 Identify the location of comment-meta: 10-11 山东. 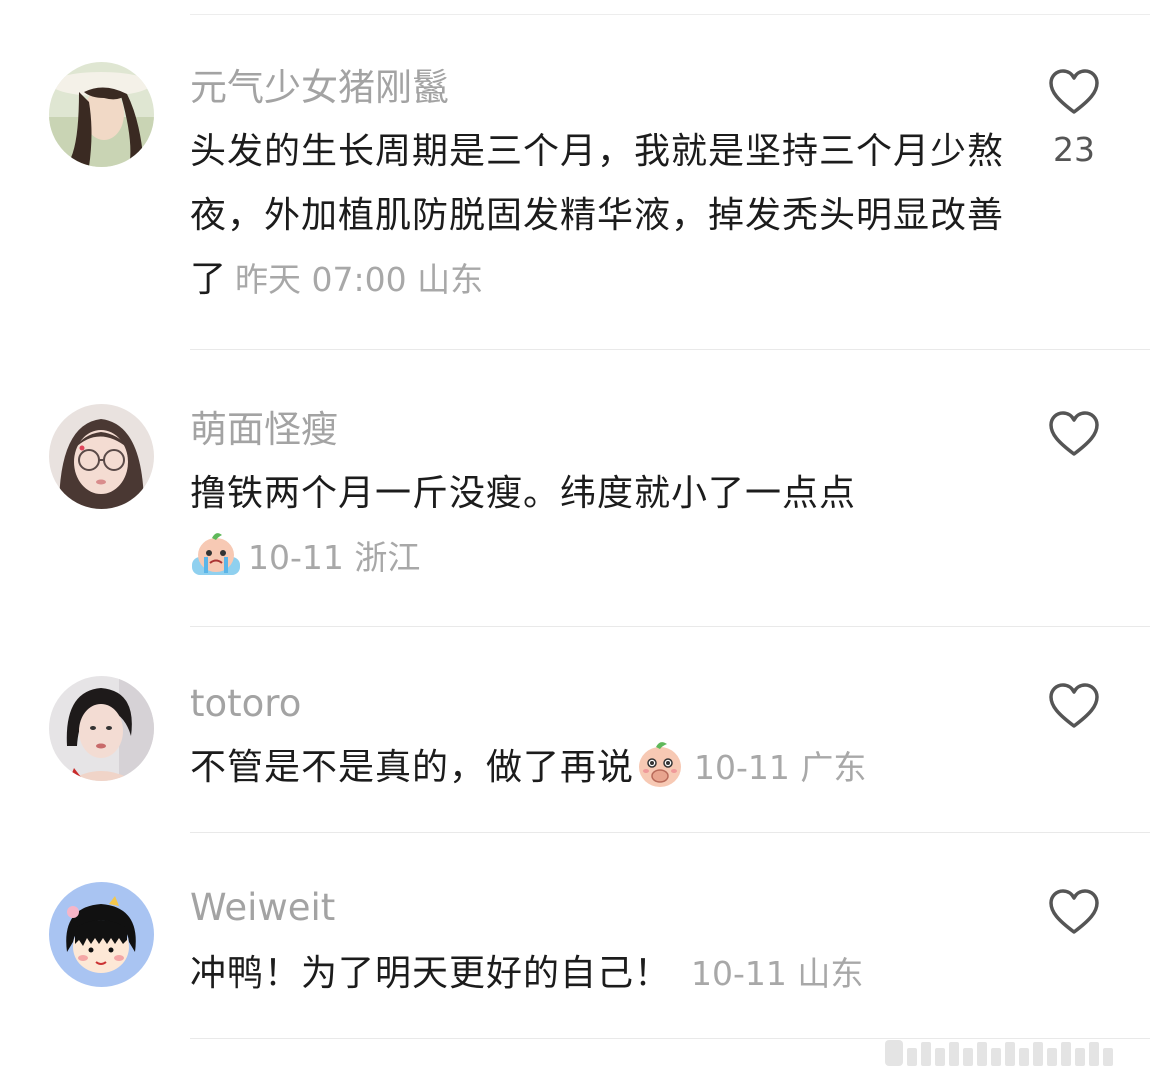
(777, 973).